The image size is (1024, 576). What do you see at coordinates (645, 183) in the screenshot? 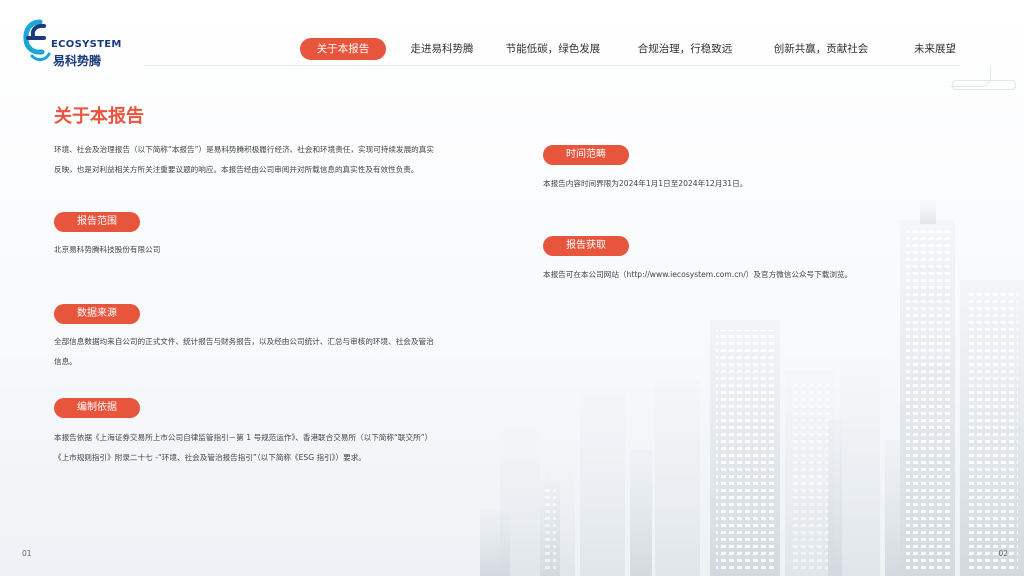
I see `period-text: 本报告内容时间界限为2024年1月1日至2024年12月31日。` at bounding box center [645, 183].